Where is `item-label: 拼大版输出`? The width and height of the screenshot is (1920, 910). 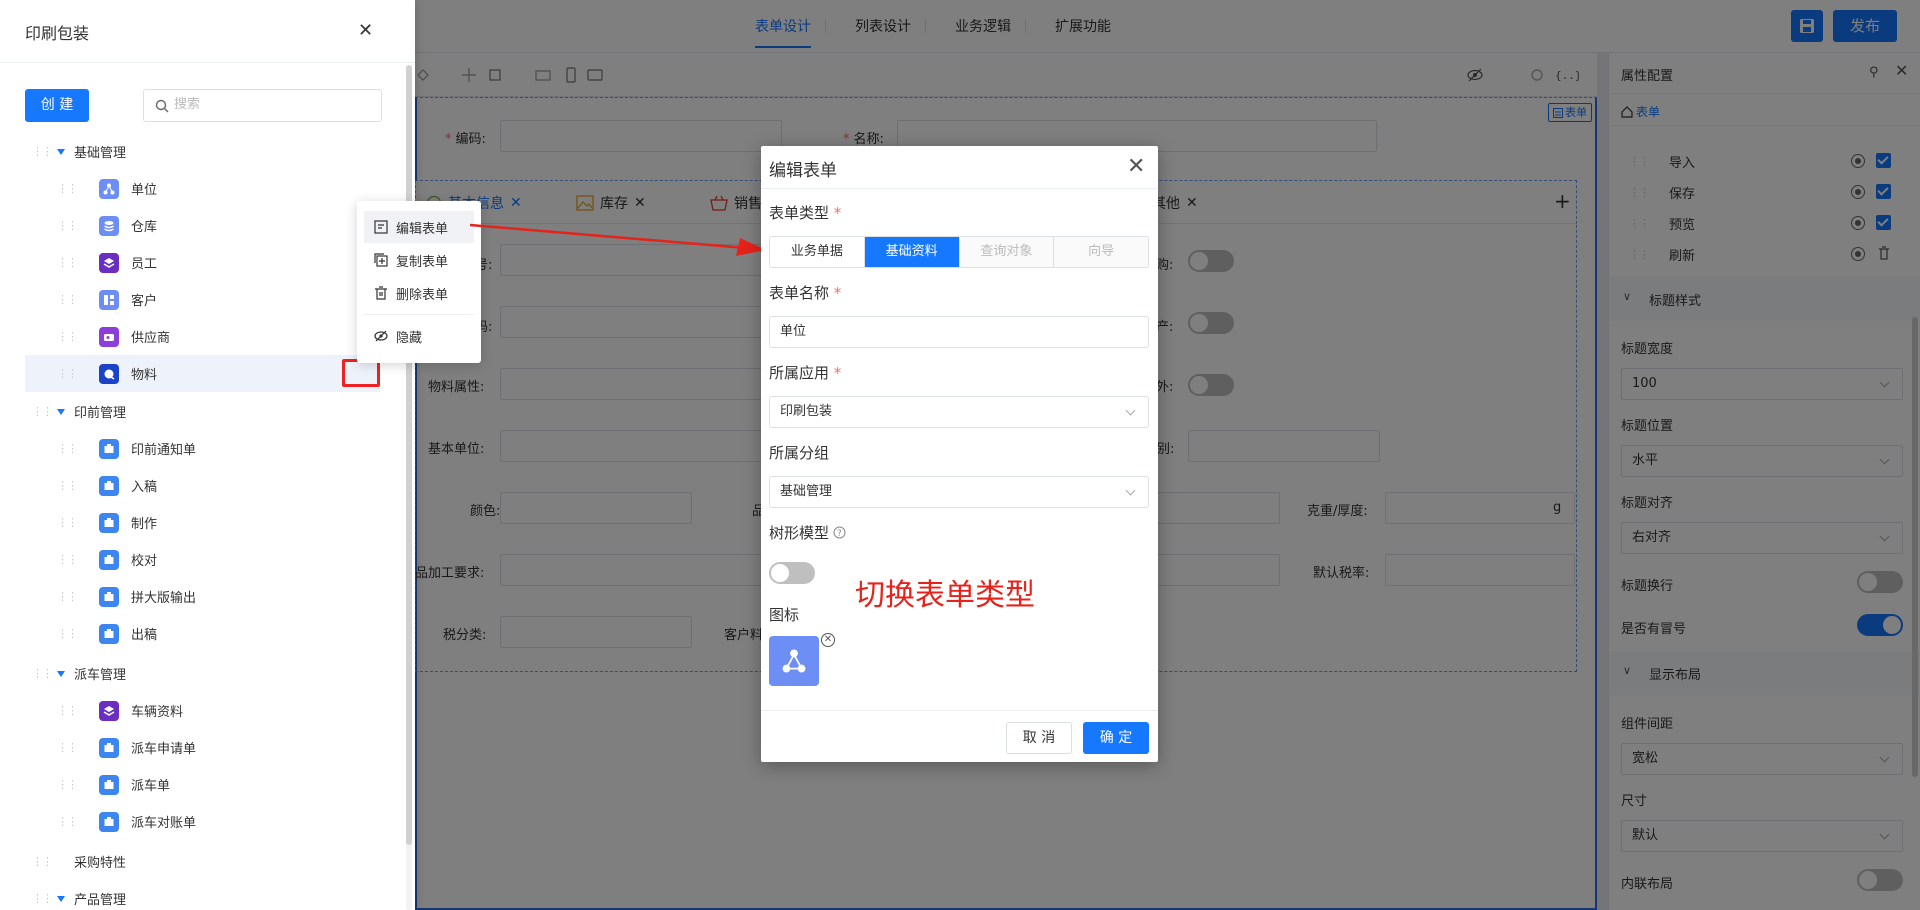
item-label: 拼大版输出 is located at coordinates (164, 598).